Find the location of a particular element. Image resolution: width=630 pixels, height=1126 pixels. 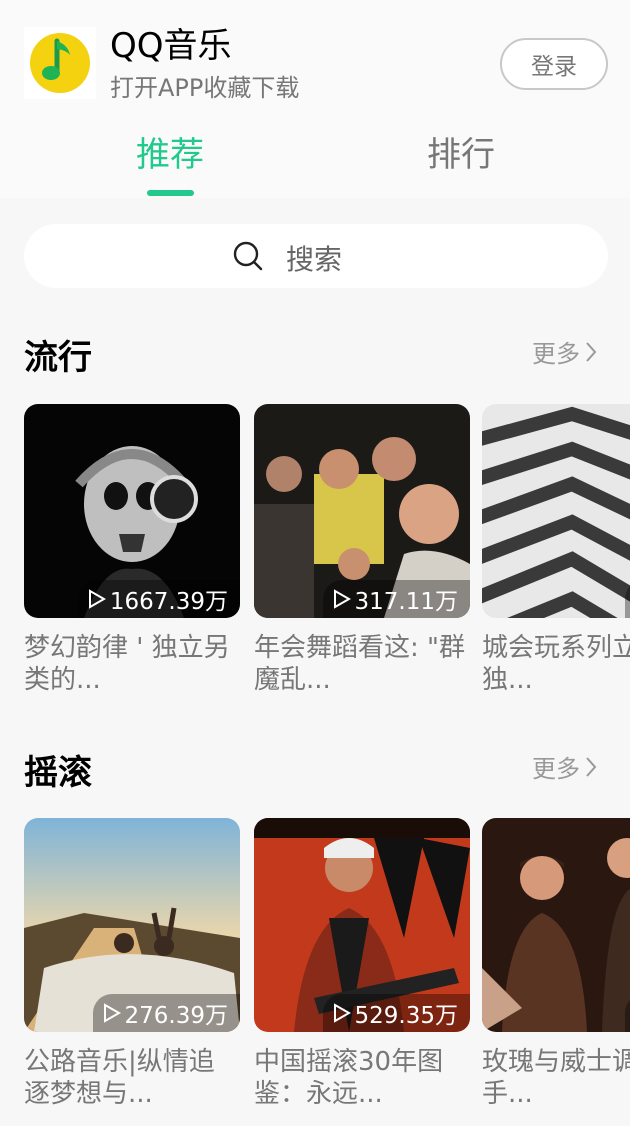

play-count-badge: 1667.39万 is located at coordinates (158, 599).